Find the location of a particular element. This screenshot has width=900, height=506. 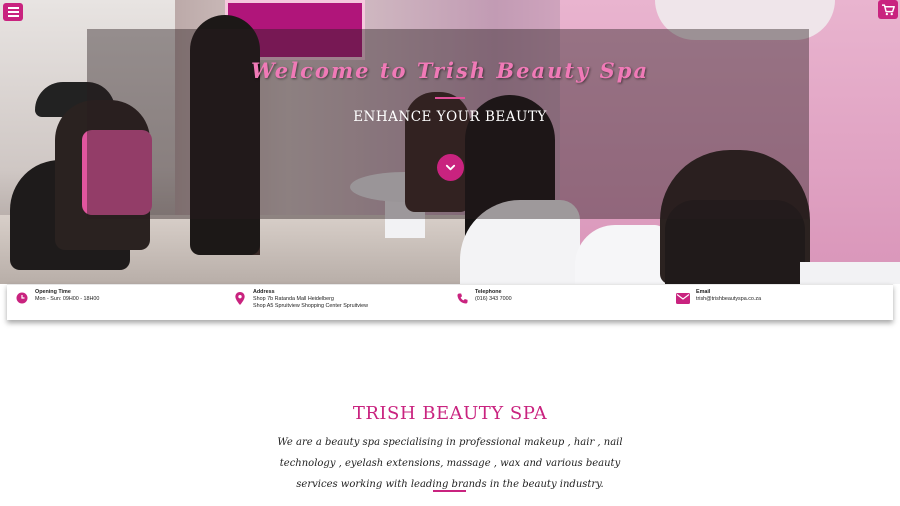

info-telephone: Telephone (016) 343 7000 is located at coordinates (483, 297).